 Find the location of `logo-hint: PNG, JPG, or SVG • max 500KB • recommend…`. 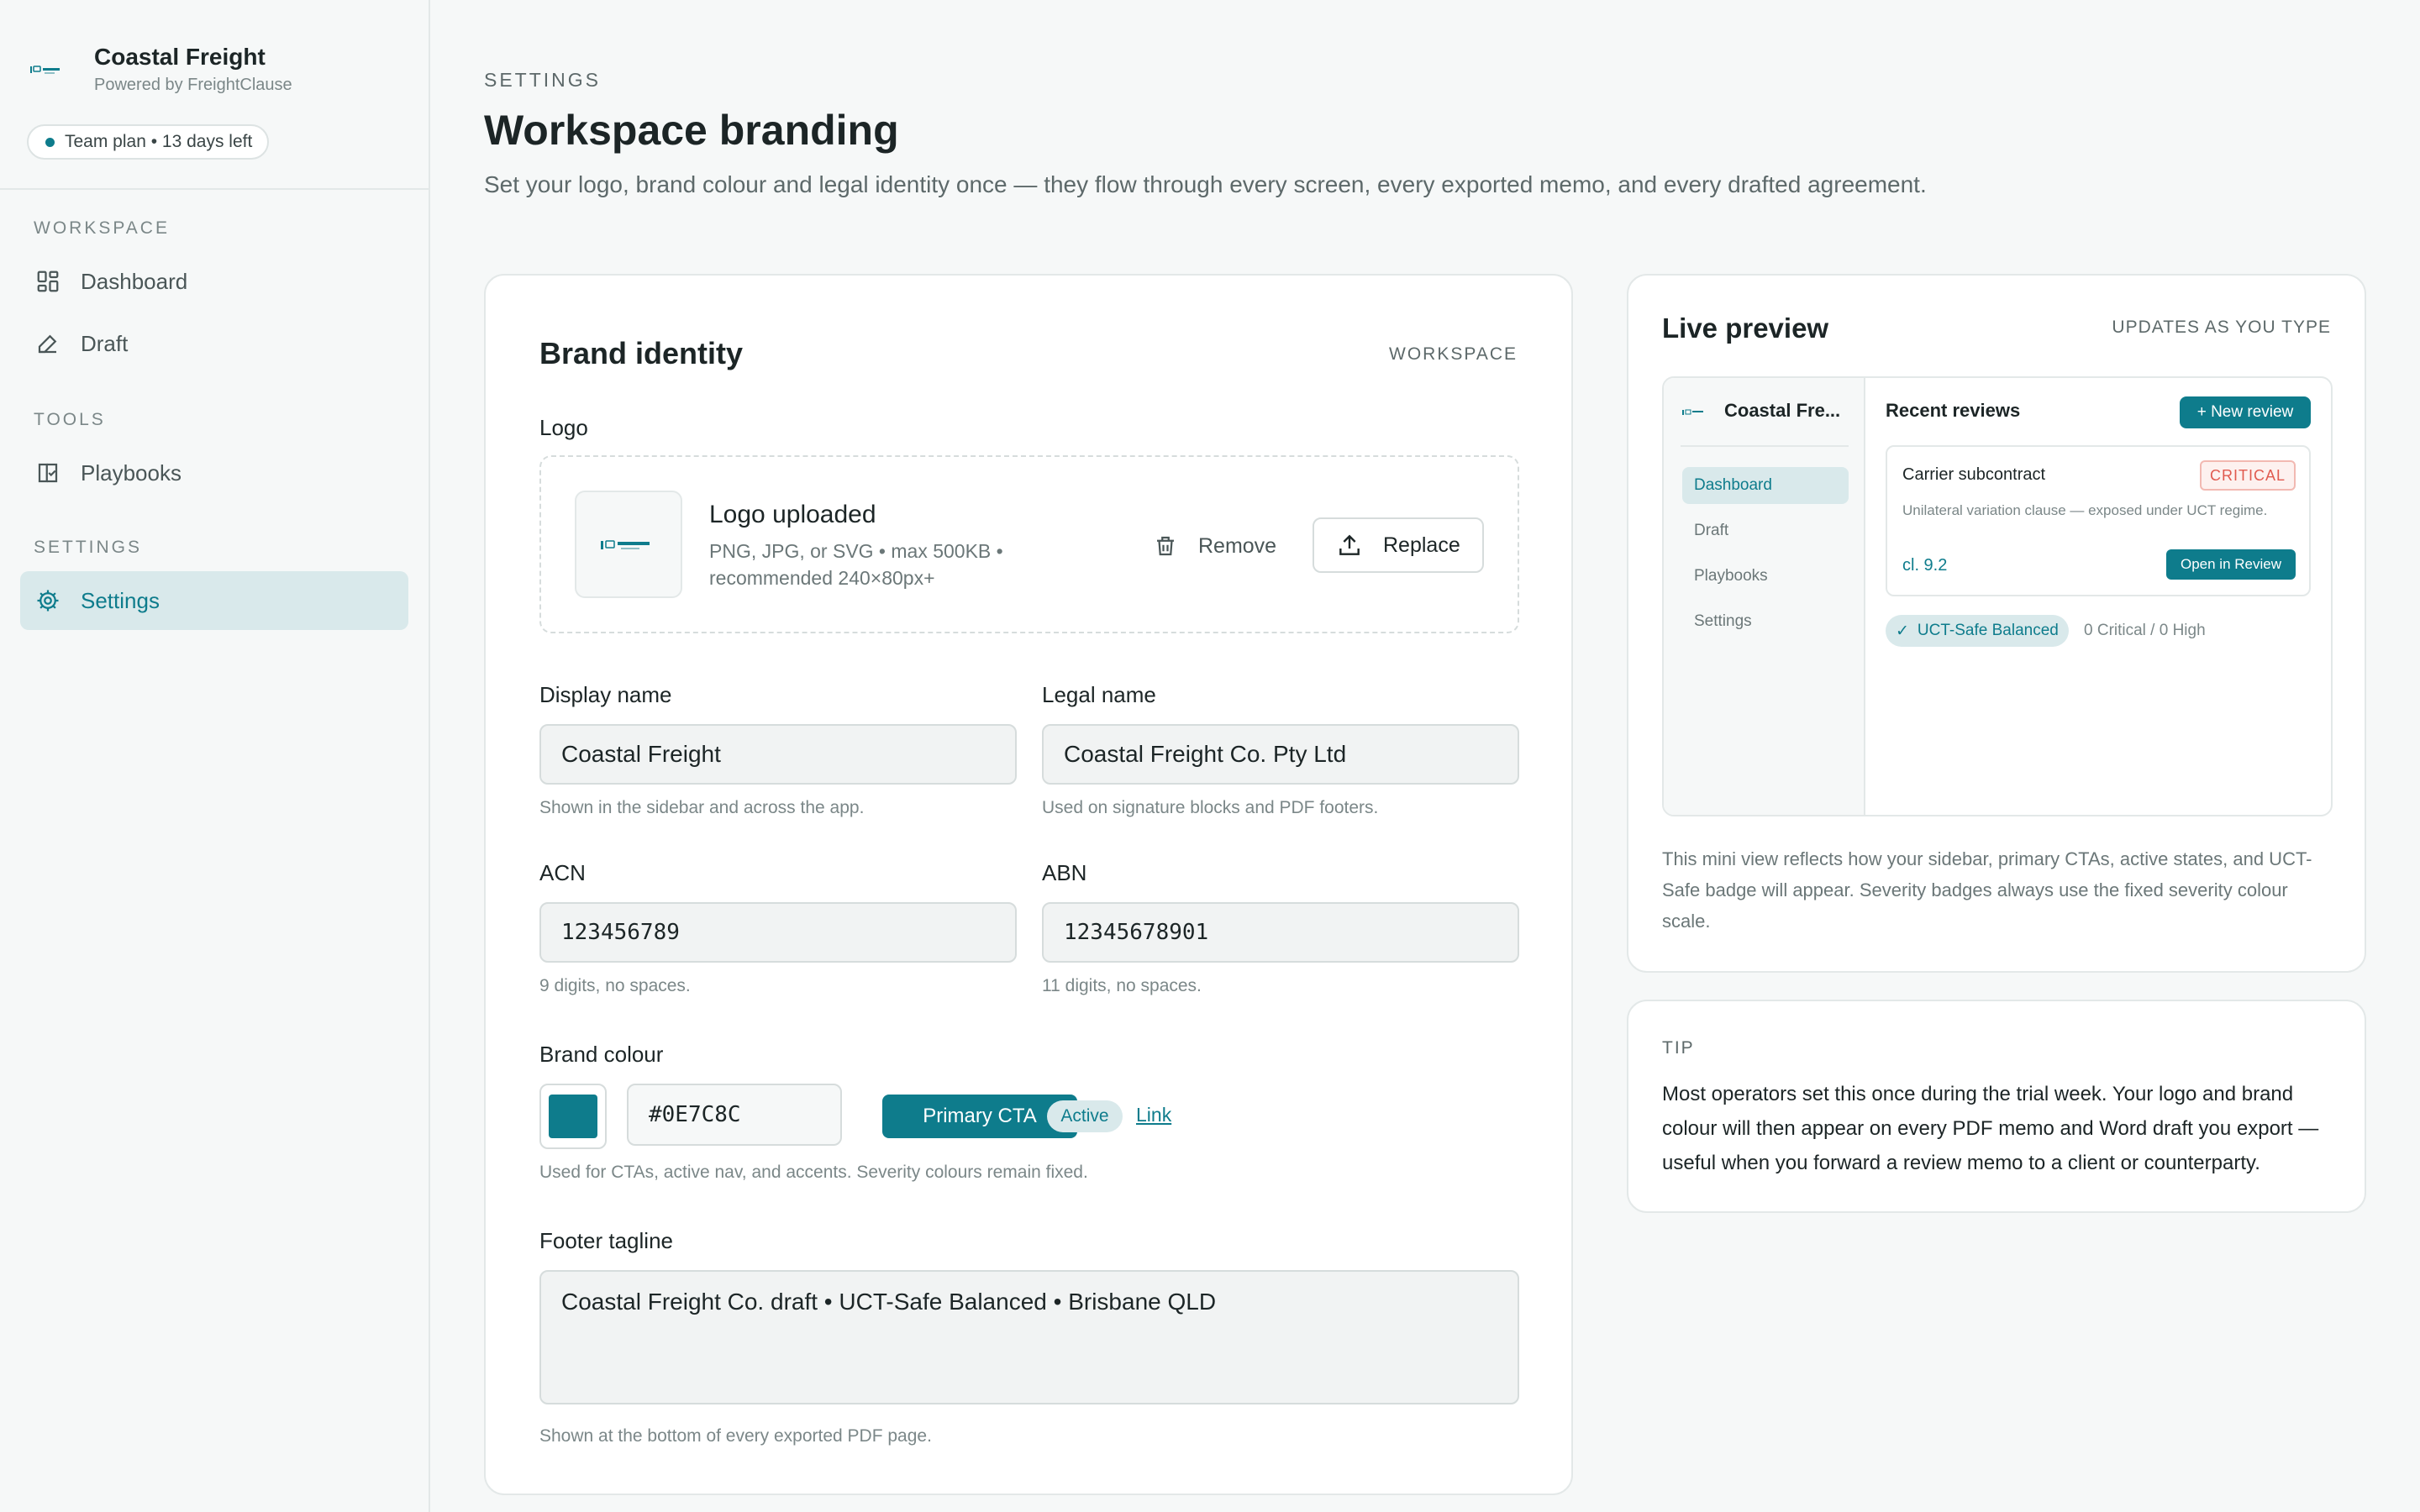

logo-hint: PNG, JPG, or SVG • max 500KB • recommend… is located at coordinates (856, 564).